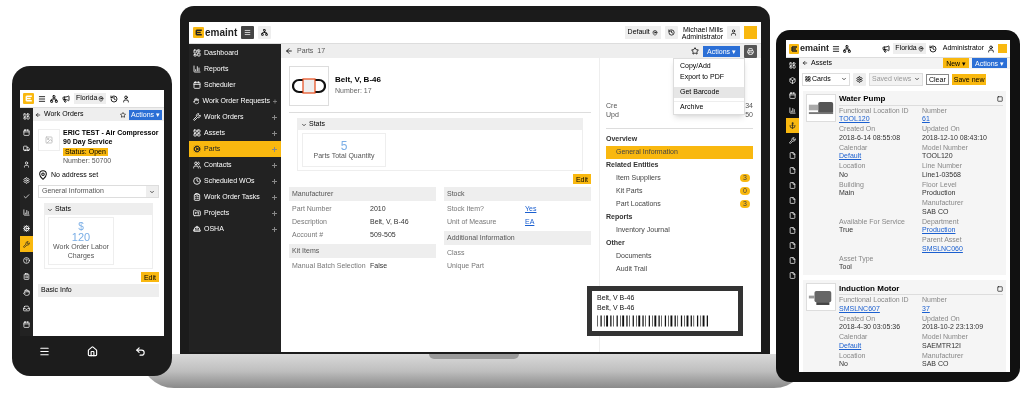  I want to click on printer-icon, so click(750, 51).